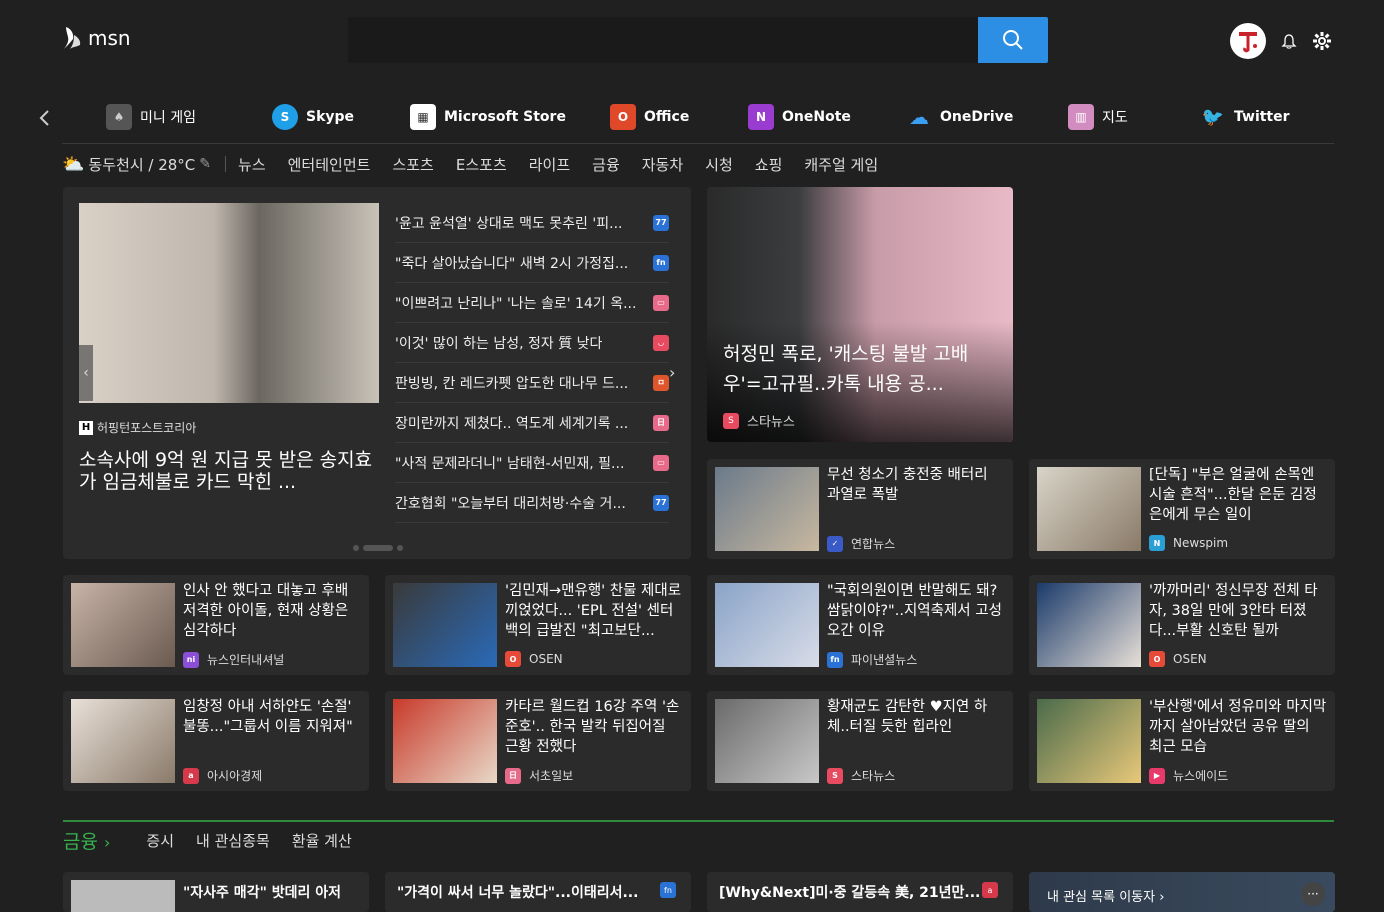  I want to click on headline-item: "사적 문제라더니" 남태현-서민재, 필... ▭, so click(532, 463).